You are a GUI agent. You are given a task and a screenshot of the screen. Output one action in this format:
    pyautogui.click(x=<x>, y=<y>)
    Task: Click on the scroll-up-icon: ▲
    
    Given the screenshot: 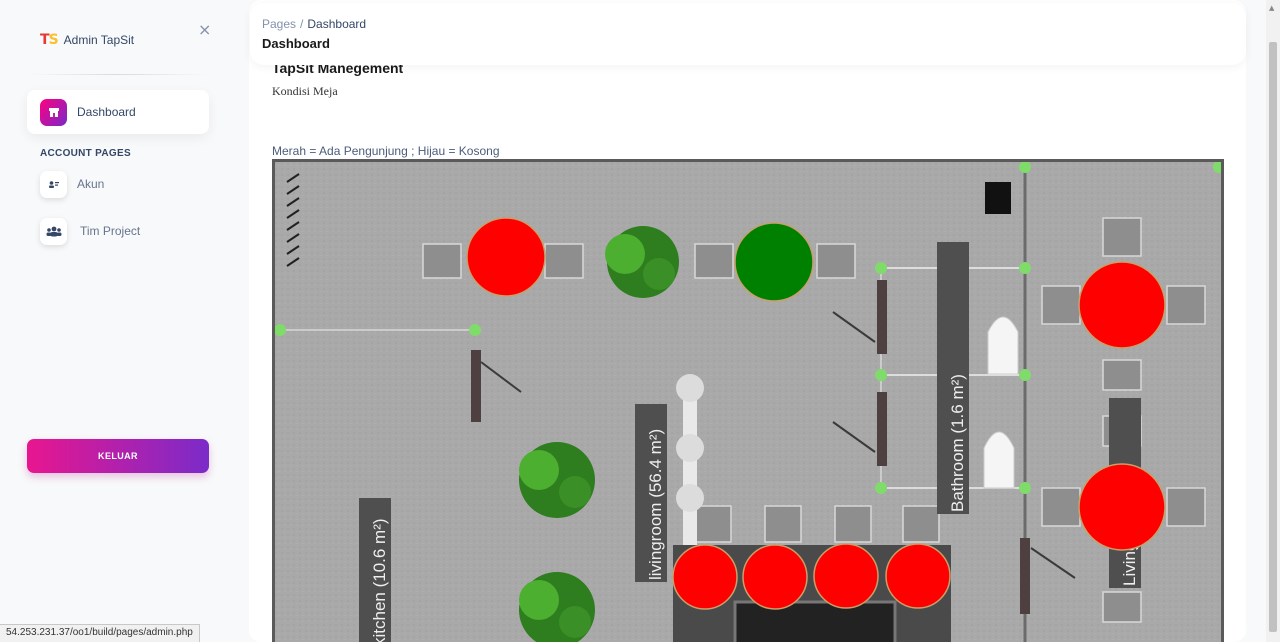 What is the action you would take?
    pyautogui.click(x=1271, y=8)
    